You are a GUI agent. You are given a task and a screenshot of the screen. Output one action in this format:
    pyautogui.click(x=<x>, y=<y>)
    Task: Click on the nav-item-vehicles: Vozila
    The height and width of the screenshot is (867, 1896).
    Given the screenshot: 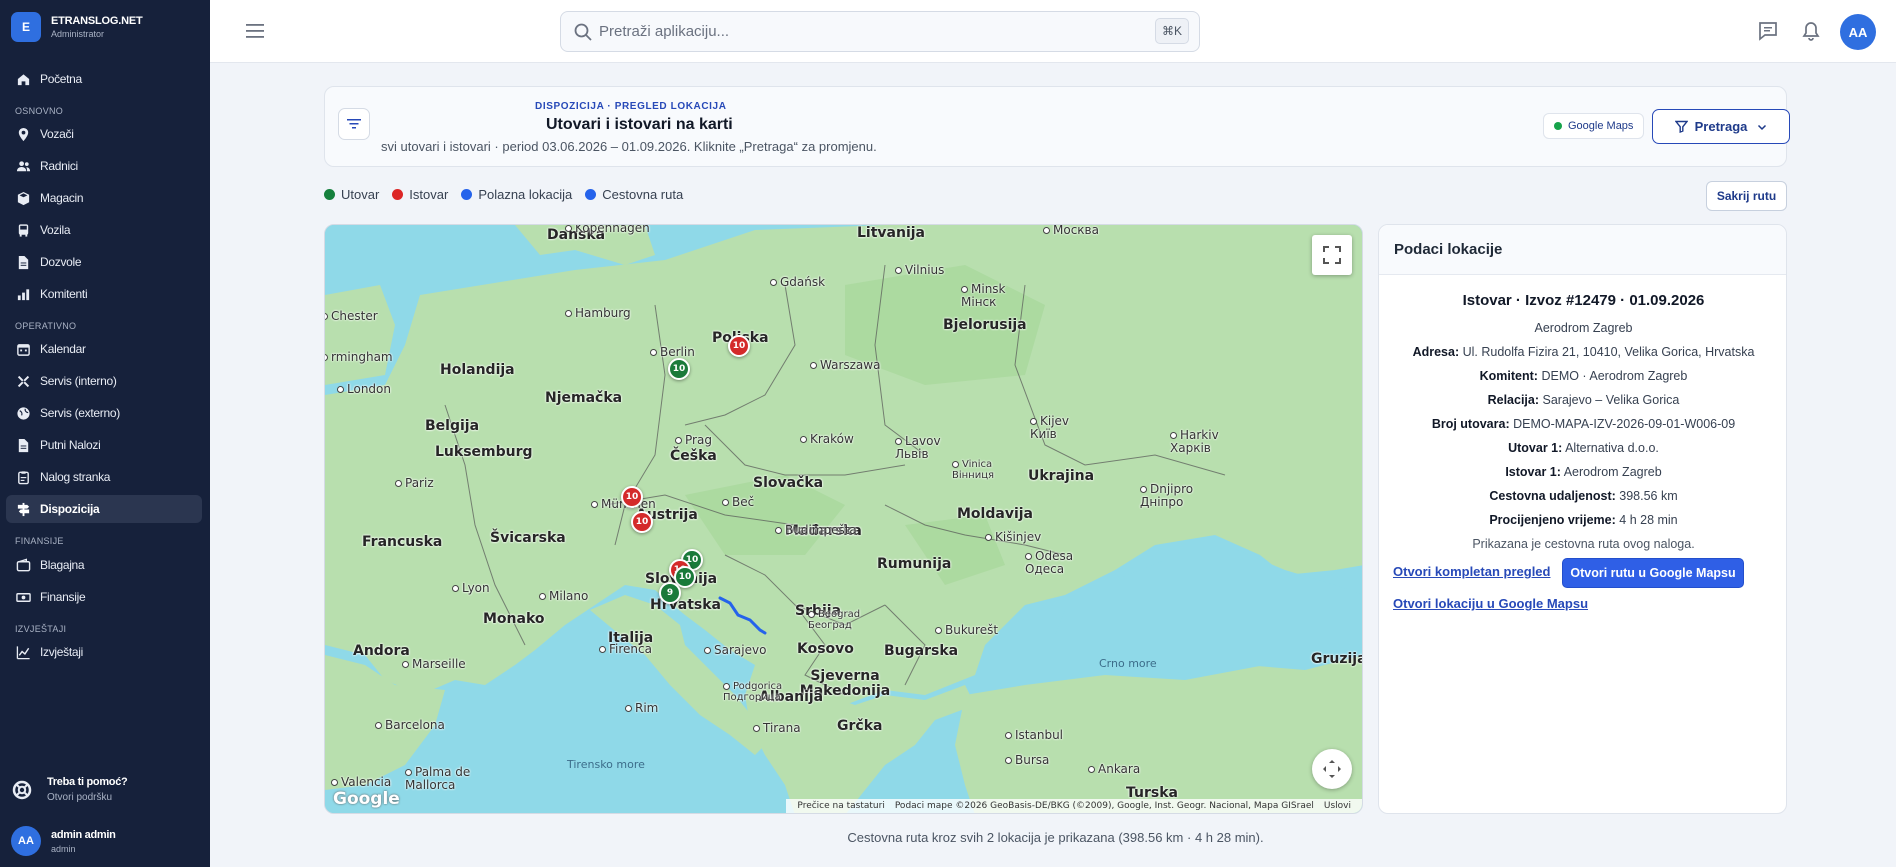 What is the action you would take?
    pyautogui.click(x=104, y=230)
    